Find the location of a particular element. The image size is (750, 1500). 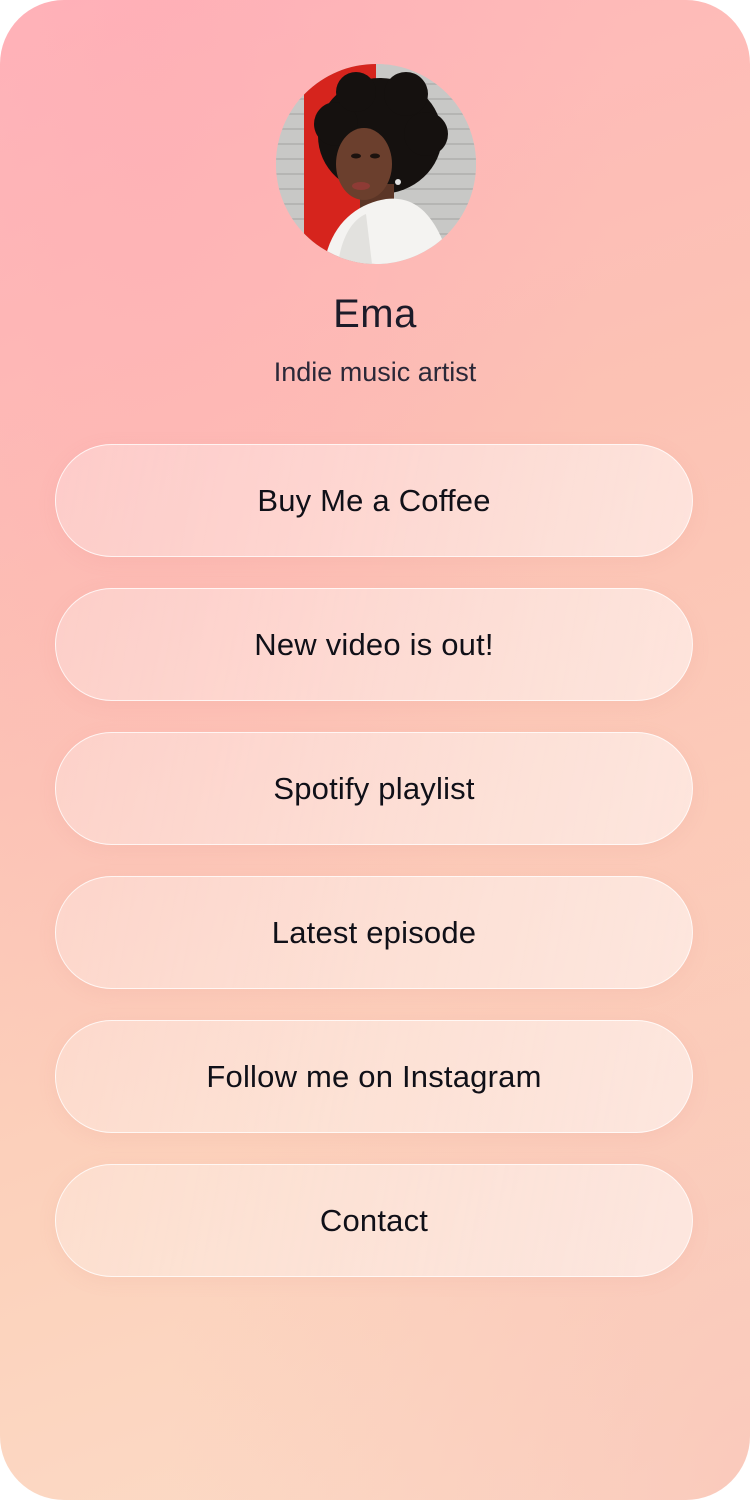

profile-name: Ema is located at coordinates (375, 314).